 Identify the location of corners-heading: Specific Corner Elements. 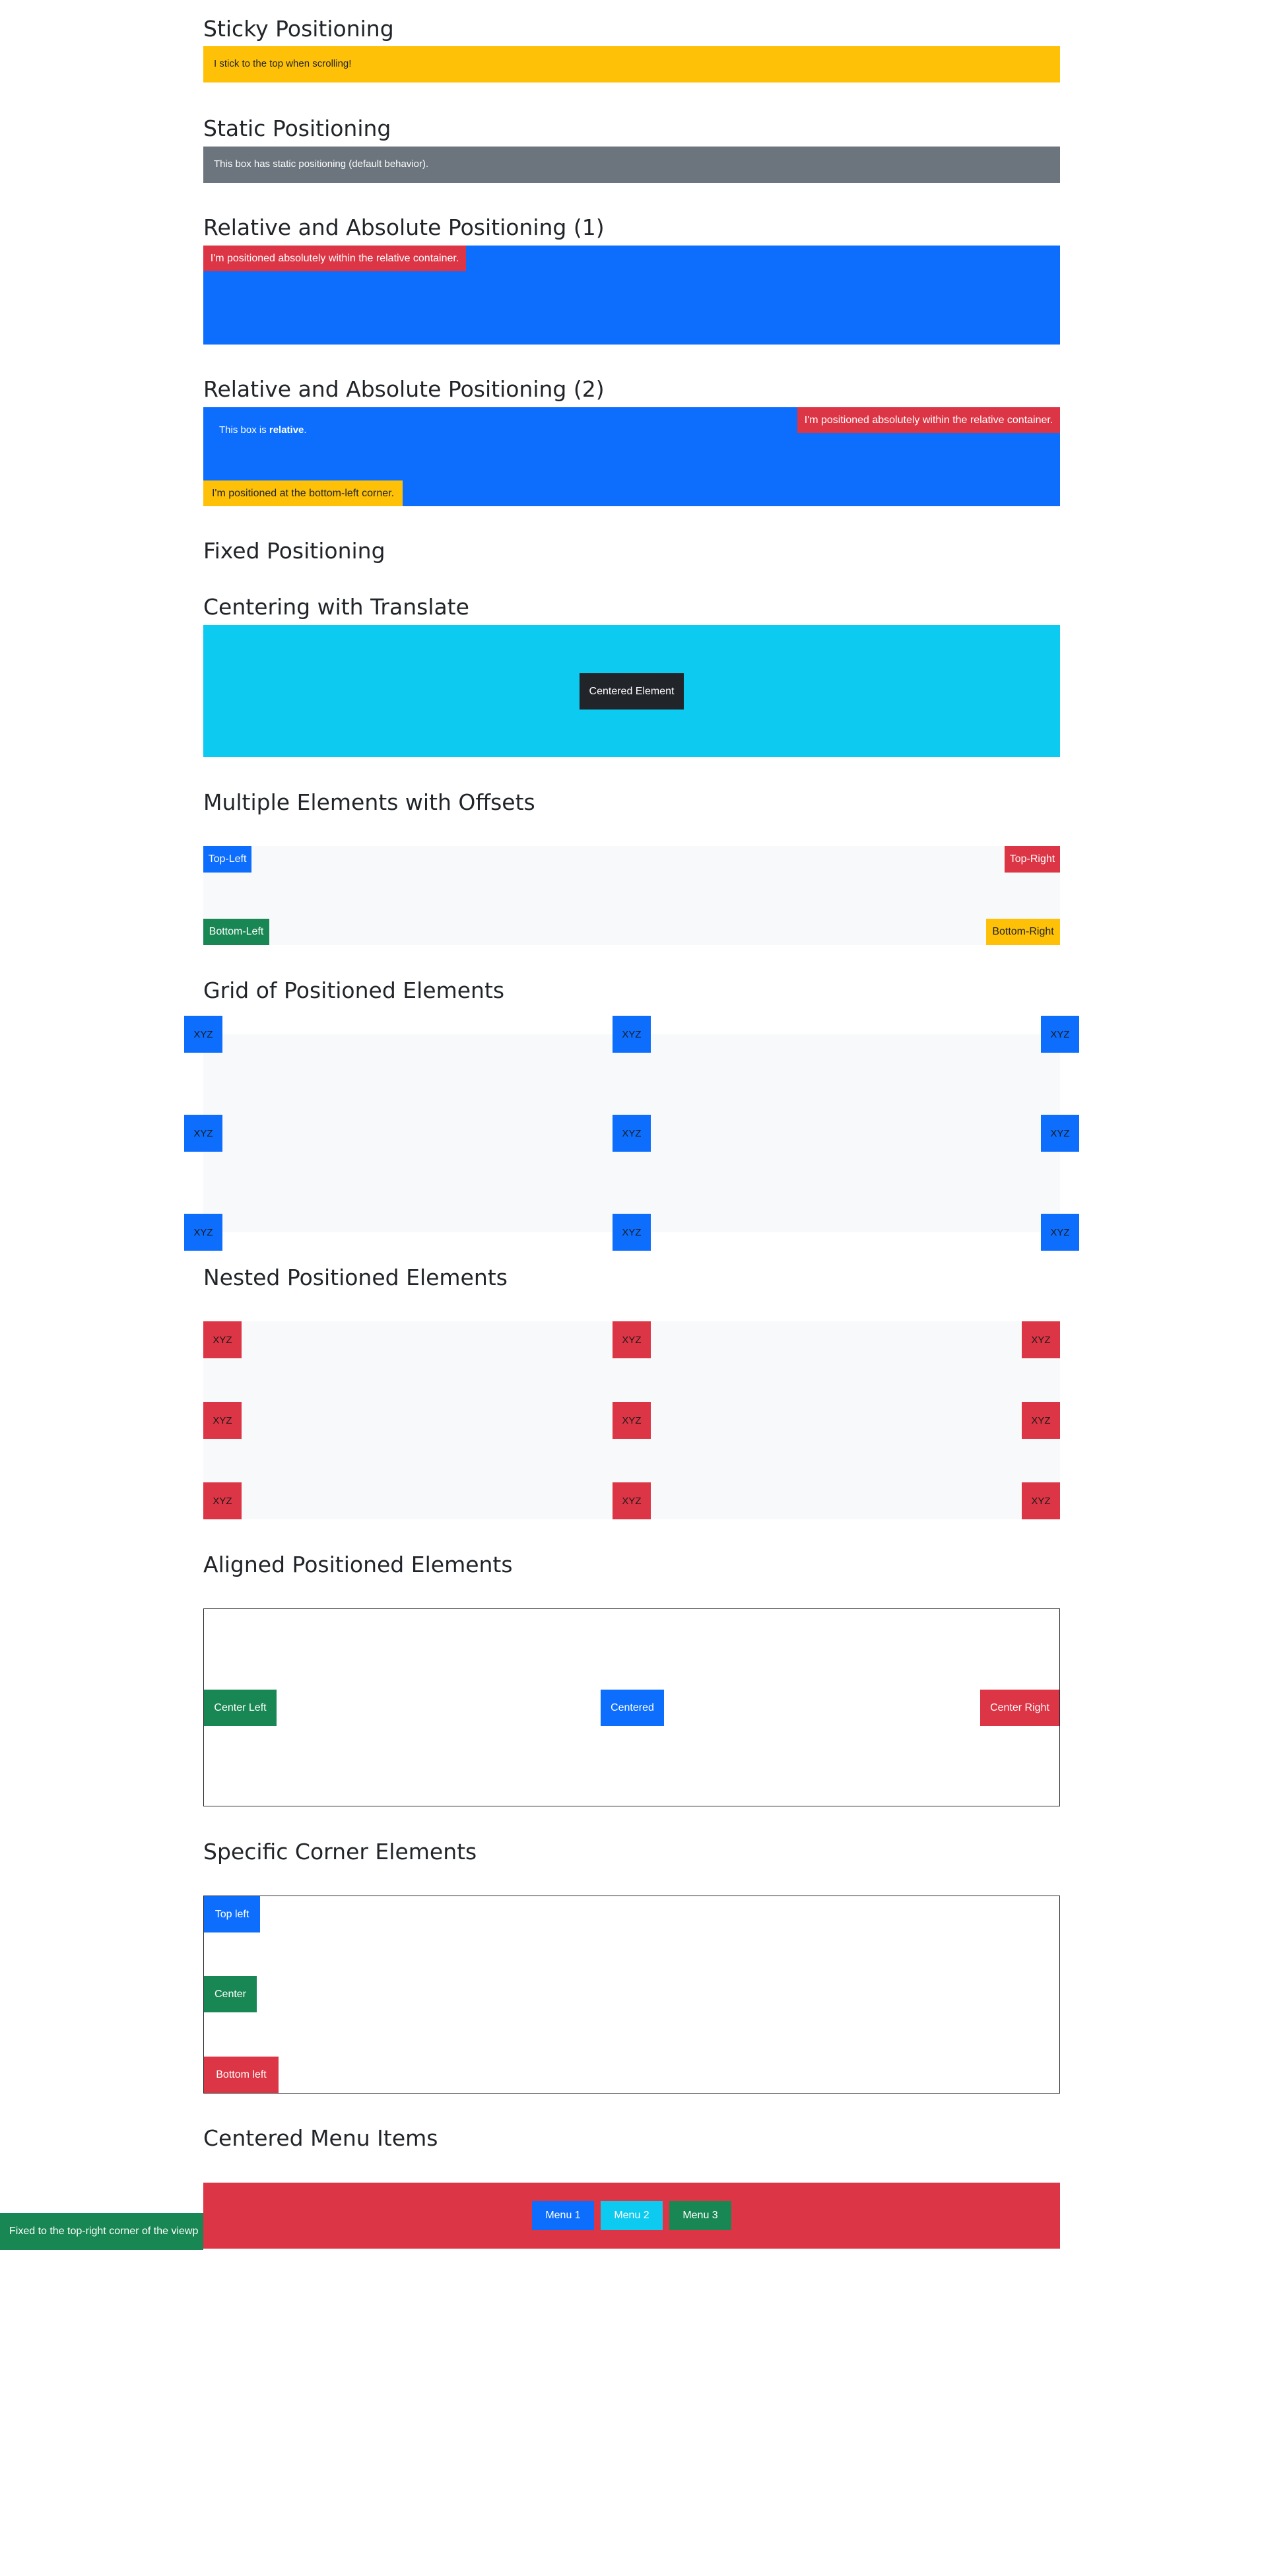
(340, 1852).